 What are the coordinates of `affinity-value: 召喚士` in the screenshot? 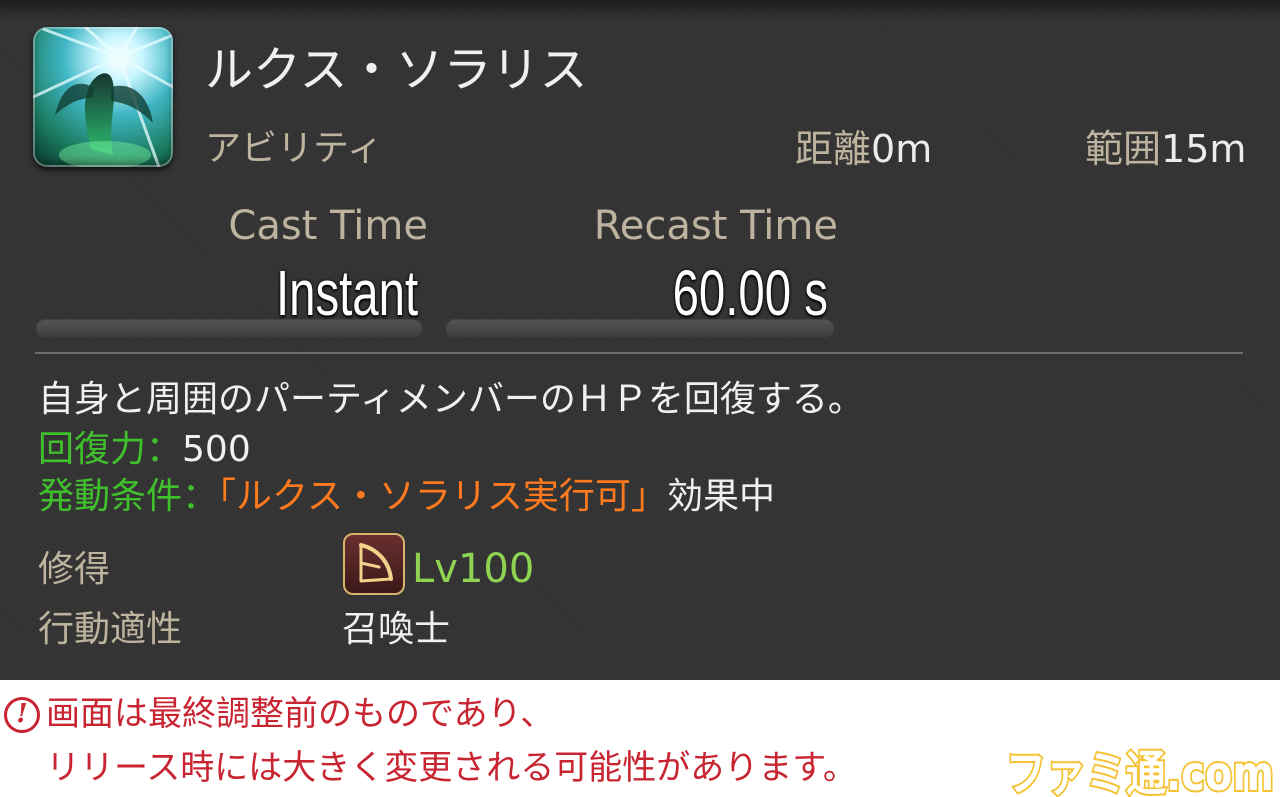 It's located at (396, 629).